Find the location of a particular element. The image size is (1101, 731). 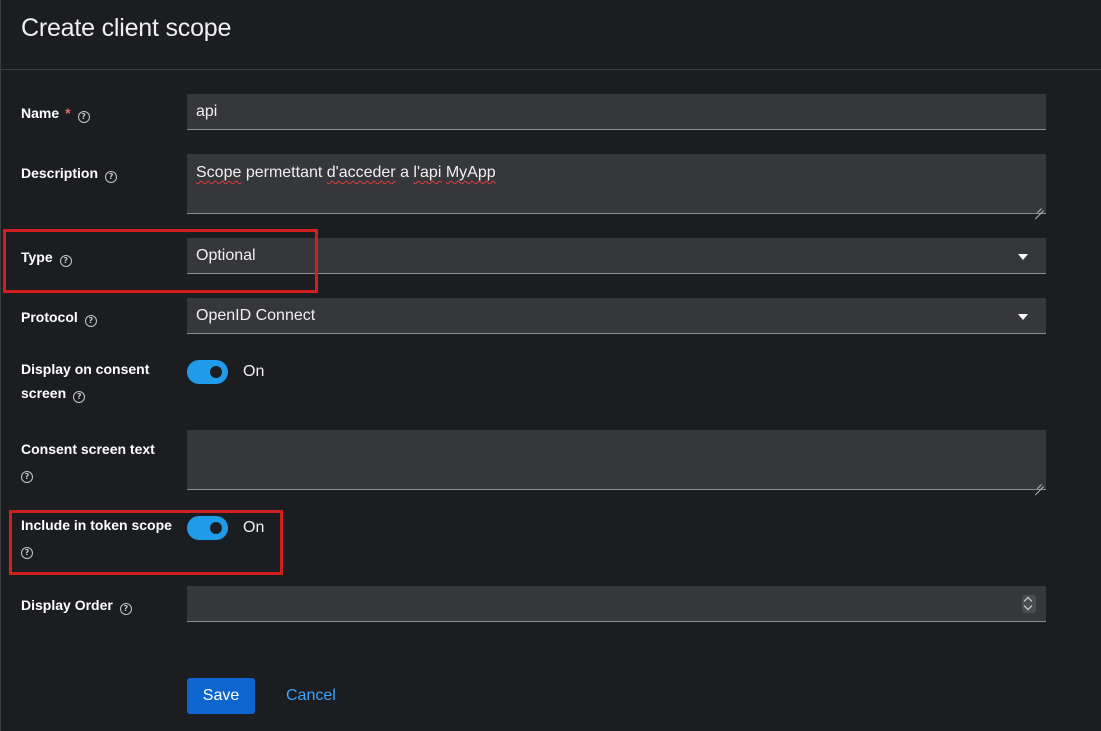

description-textarea: Scope permettant d'acceder a l'api MyApp is located at coordinates (616, 184).